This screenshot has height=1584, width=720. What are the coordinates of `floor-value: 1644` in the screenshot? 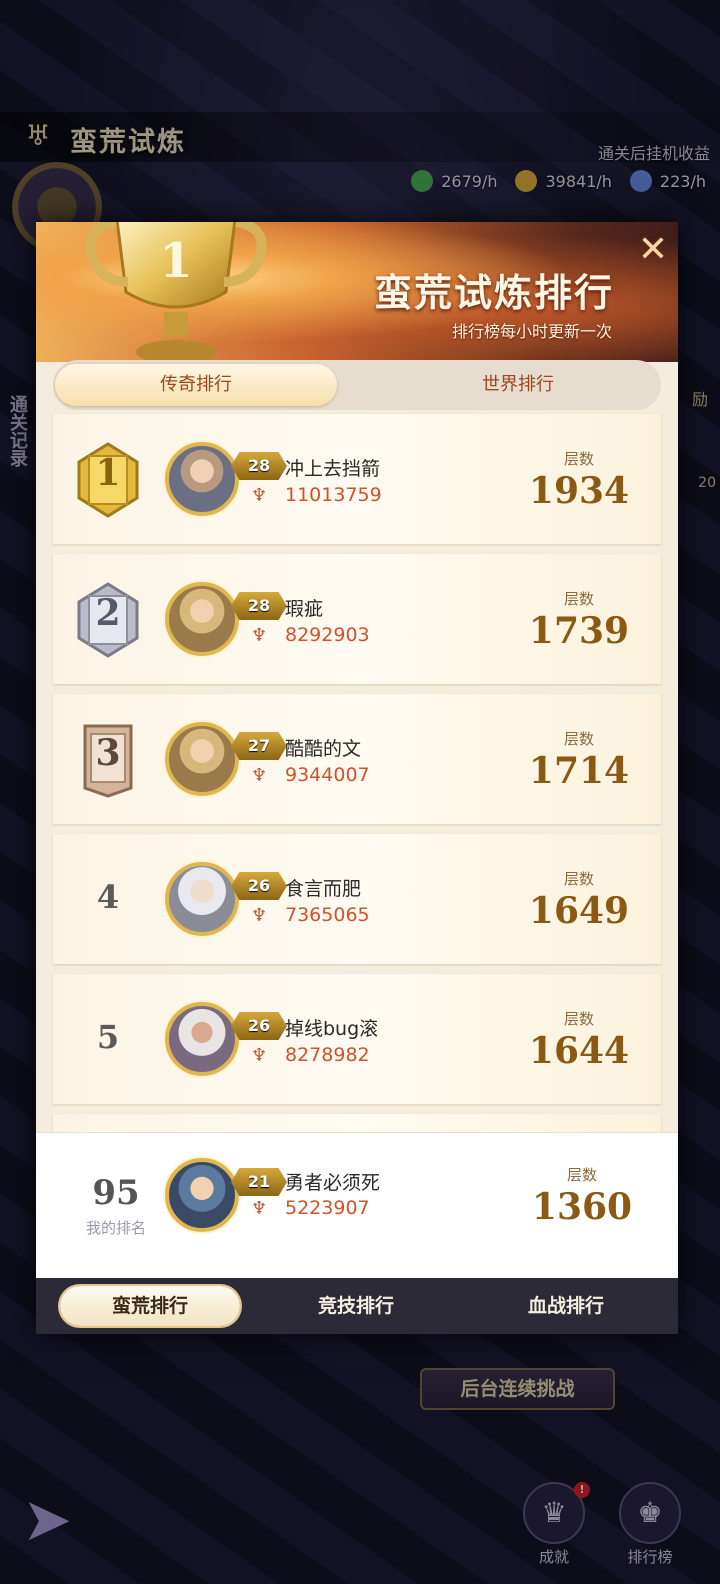 It's located at (579, 1051).